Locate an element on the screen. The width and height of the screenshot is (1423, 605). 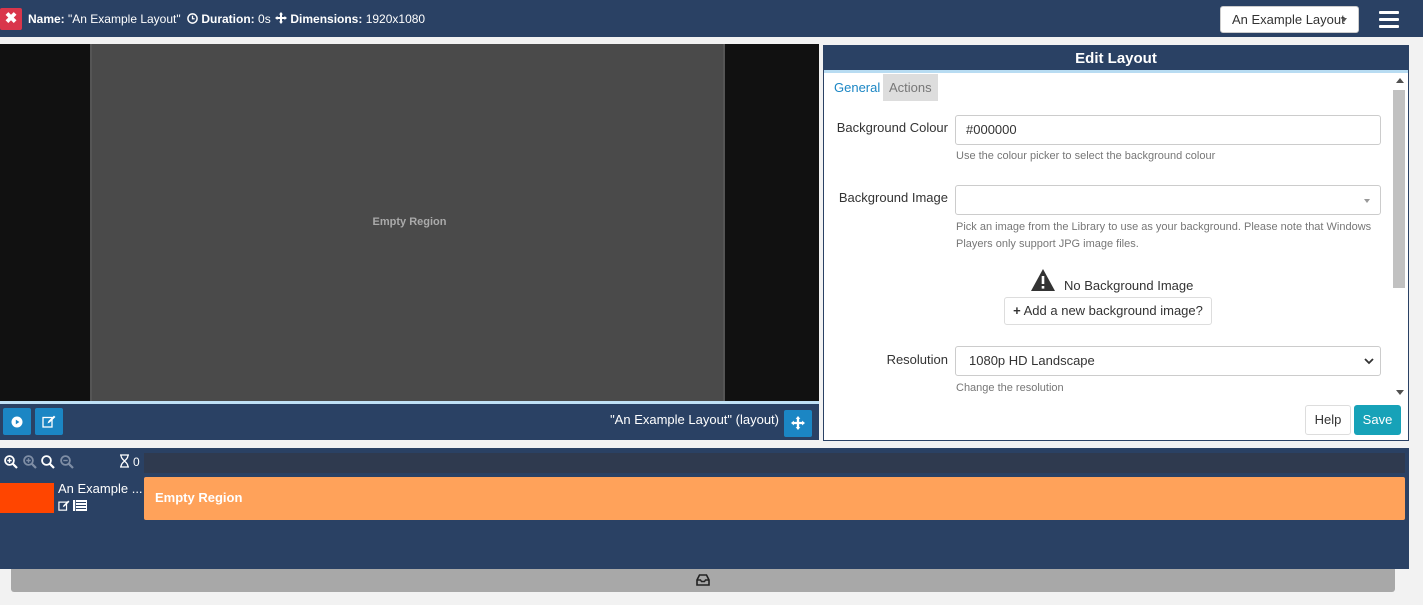
background-image-help-line2: Players only support JPG image files. is located at coordinates (1047, 244).